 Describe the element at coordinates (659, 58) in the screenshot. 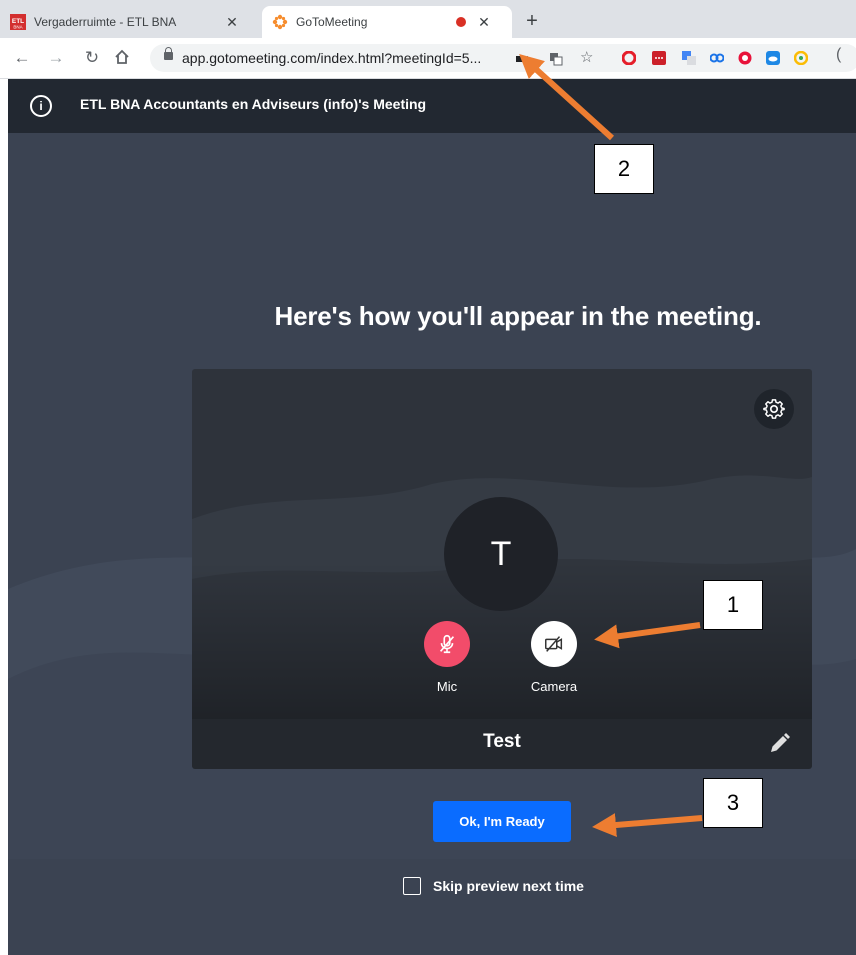

I see `lastpass-icon` at that location.